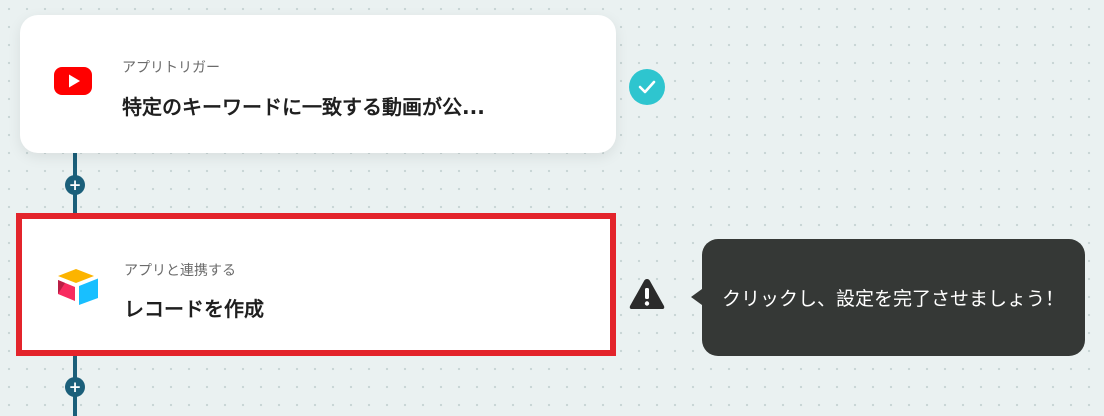 The width and height of the screenshot is (1104, 416). I want to click on airtable-icon, so click(78, 288).